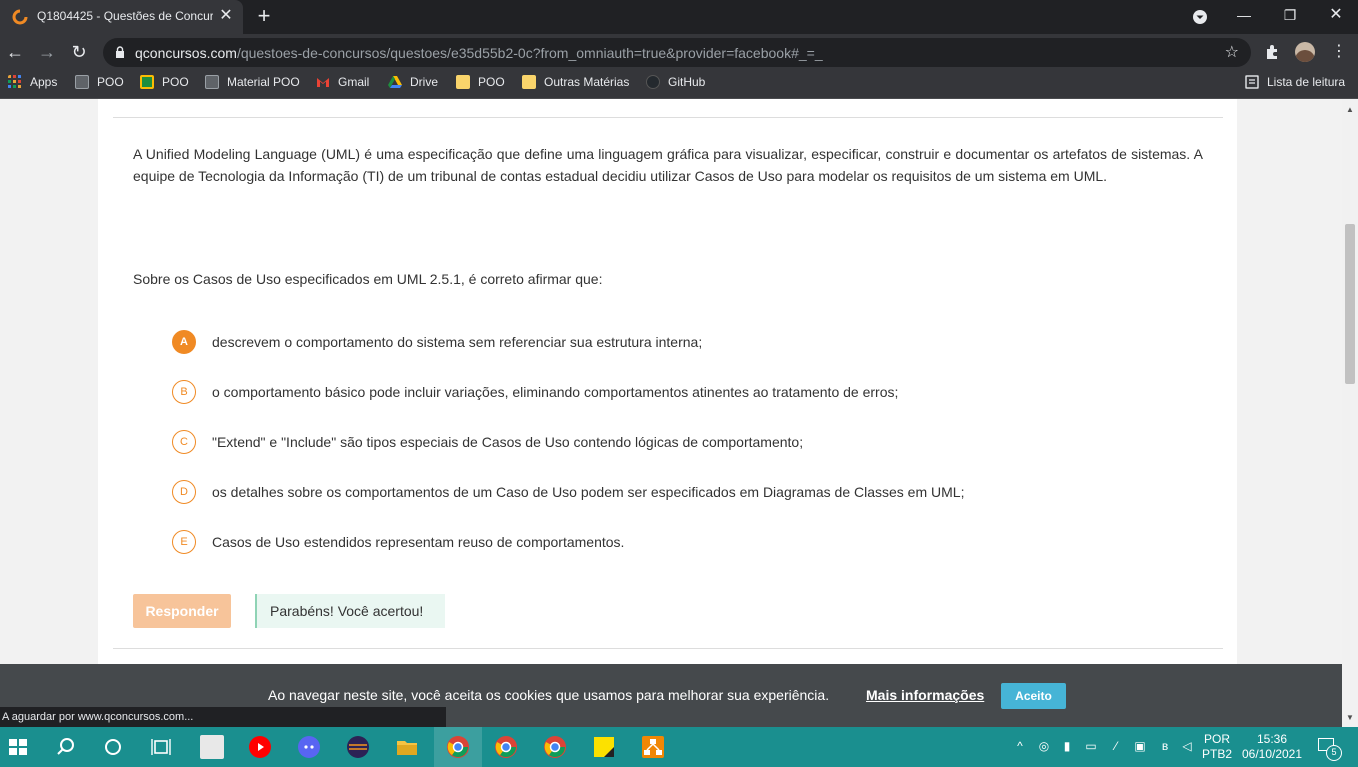  I want to click on sticky-notes-icon, so click(604, 747).